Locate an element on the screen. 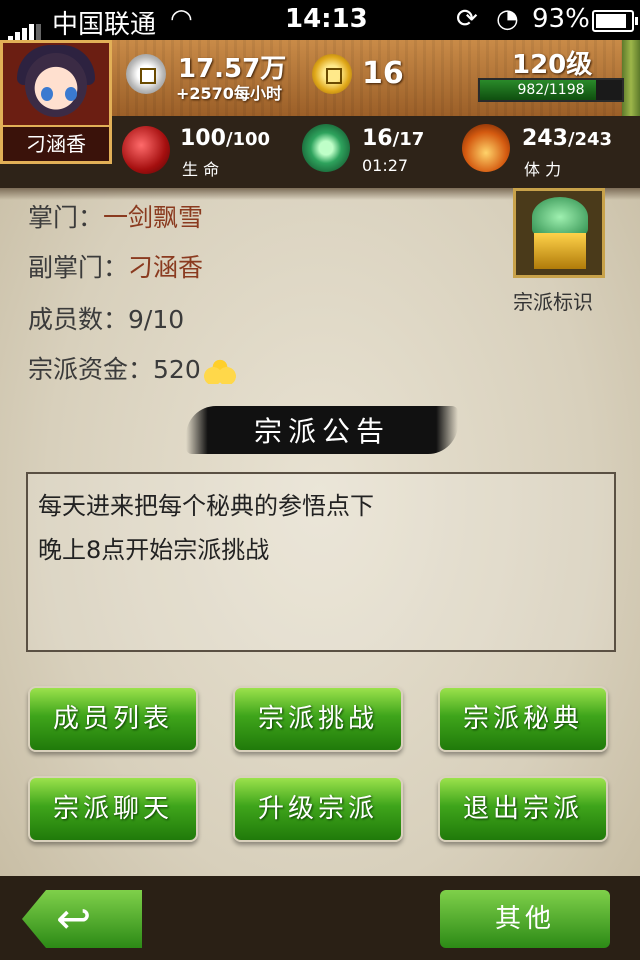 The width and height of the screenshot is (640, 960). energy-value: 16/17 is located at coordinates (393, 138).